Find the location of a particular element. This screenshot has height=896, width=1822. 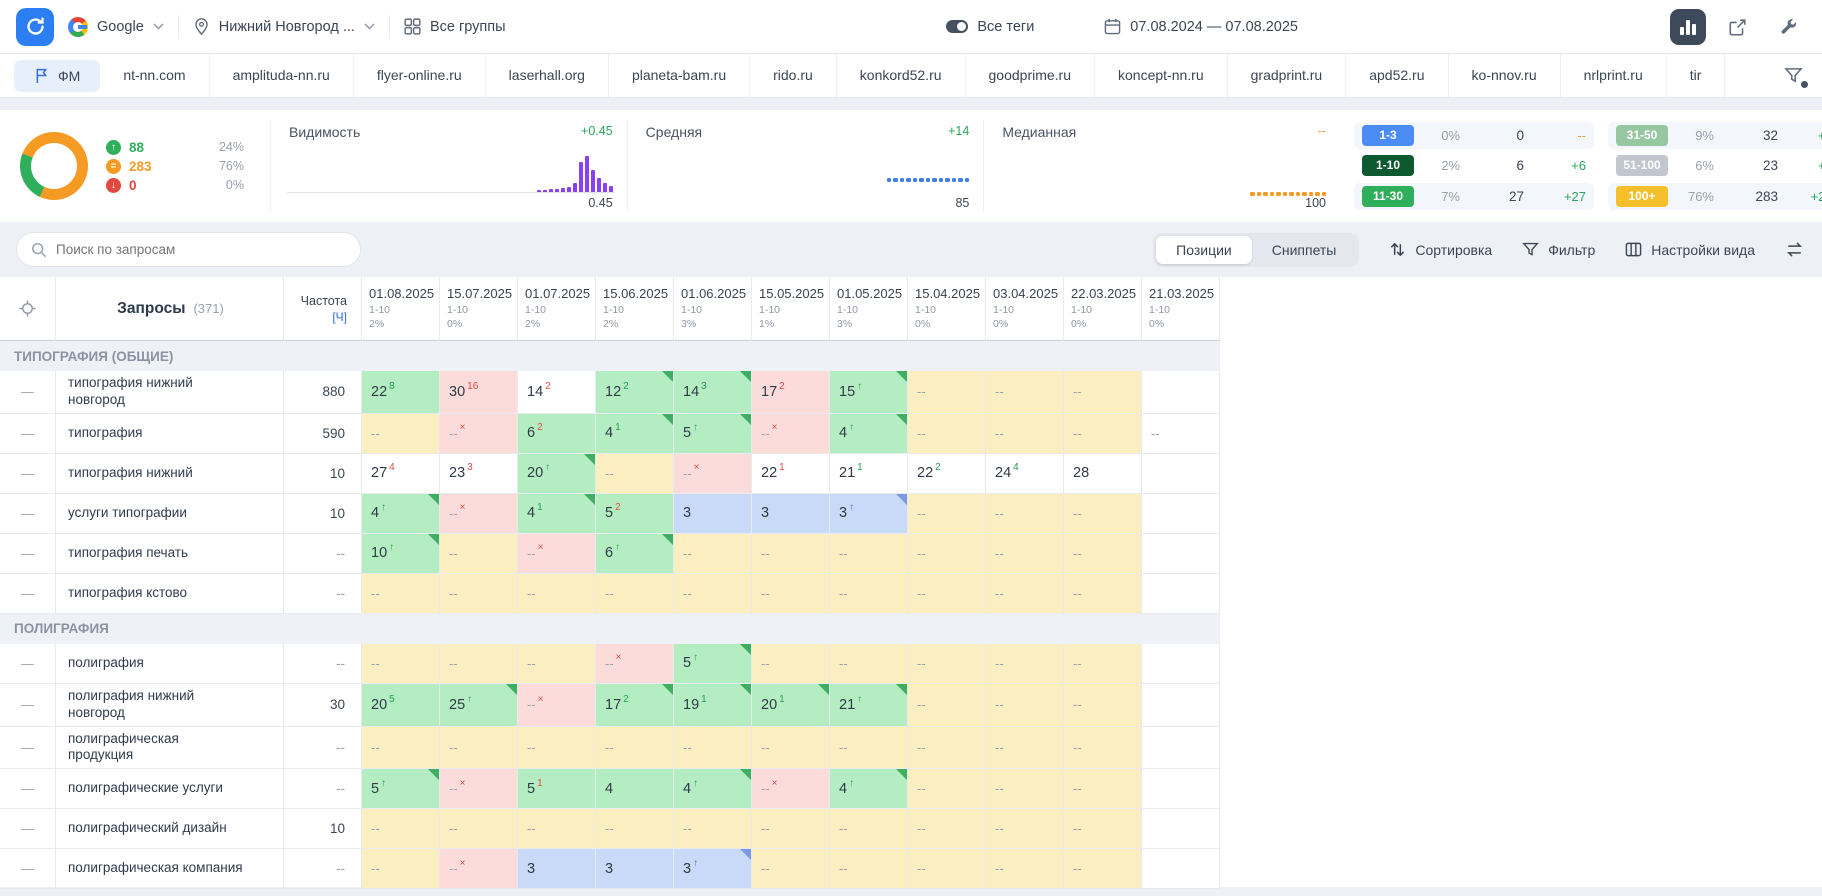

tags-toggle: Все теги is located at coordinates (990, 27).